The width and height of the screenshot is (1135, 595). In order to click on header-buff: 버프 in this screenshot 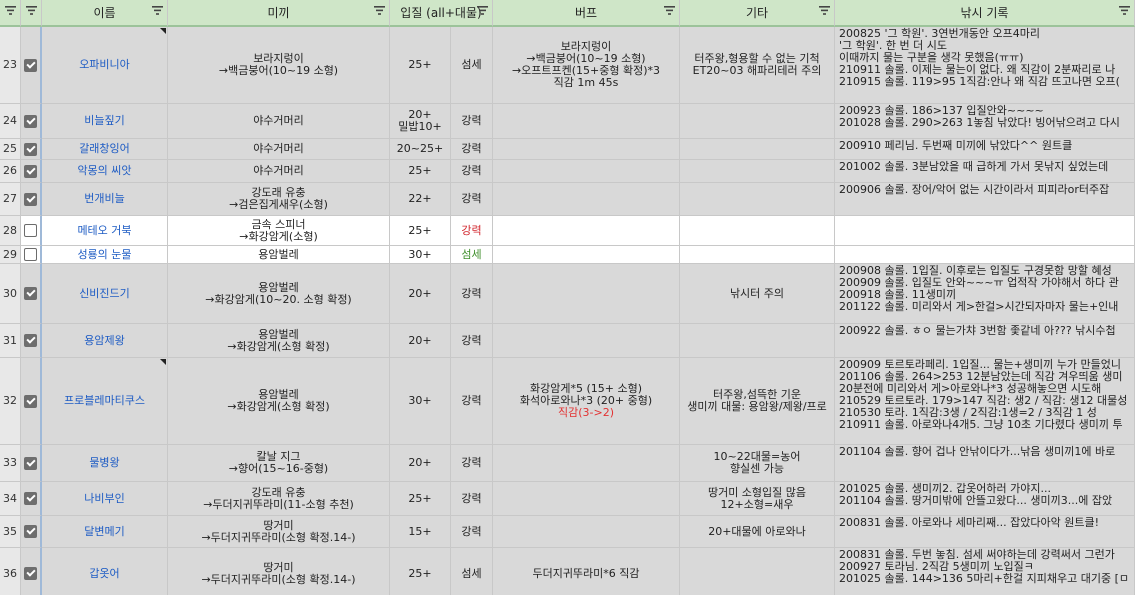, I will do `click(586, 13)`.